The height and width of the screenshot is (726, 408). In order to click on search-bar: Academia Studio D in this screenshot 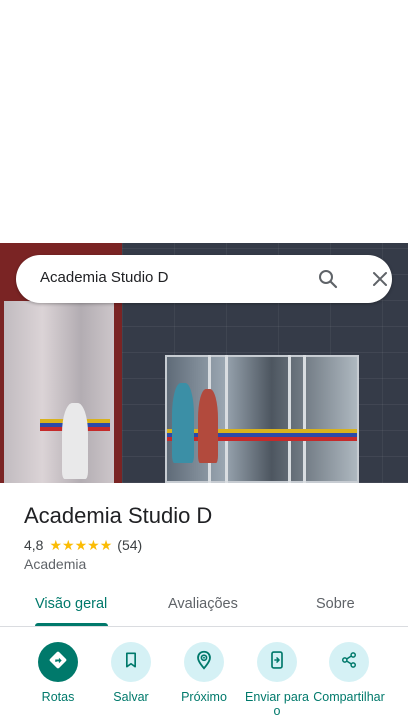, I will do `click(204, 279)`.